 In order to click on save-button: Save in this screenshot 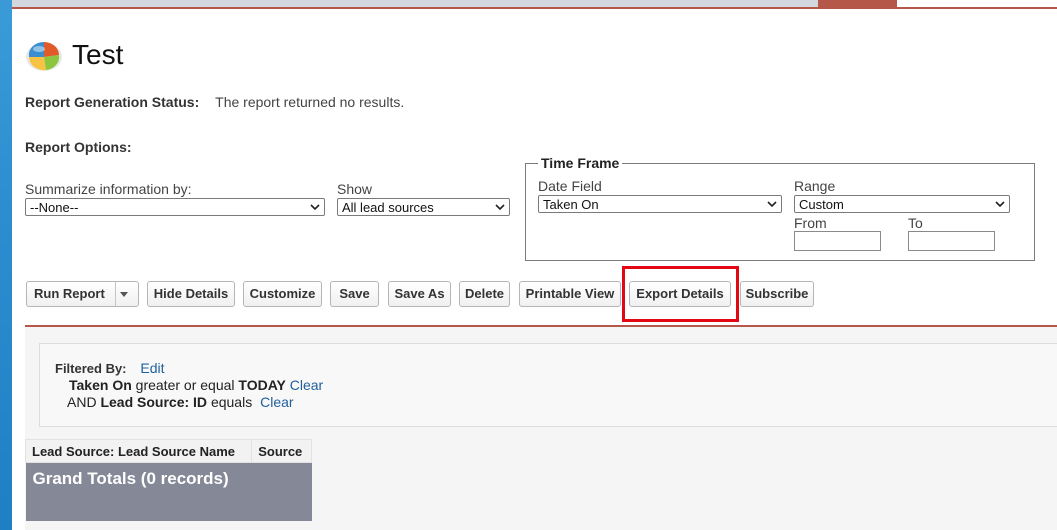, I will do `click(354, 294)`.